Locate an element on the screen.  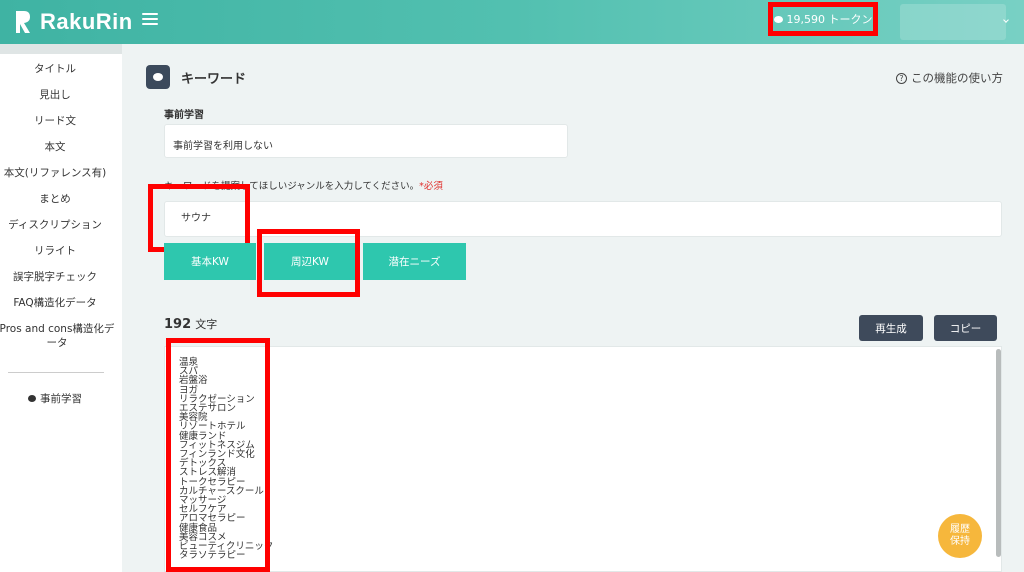
char-count: 192 文字 is located at coordinates (190, 324).